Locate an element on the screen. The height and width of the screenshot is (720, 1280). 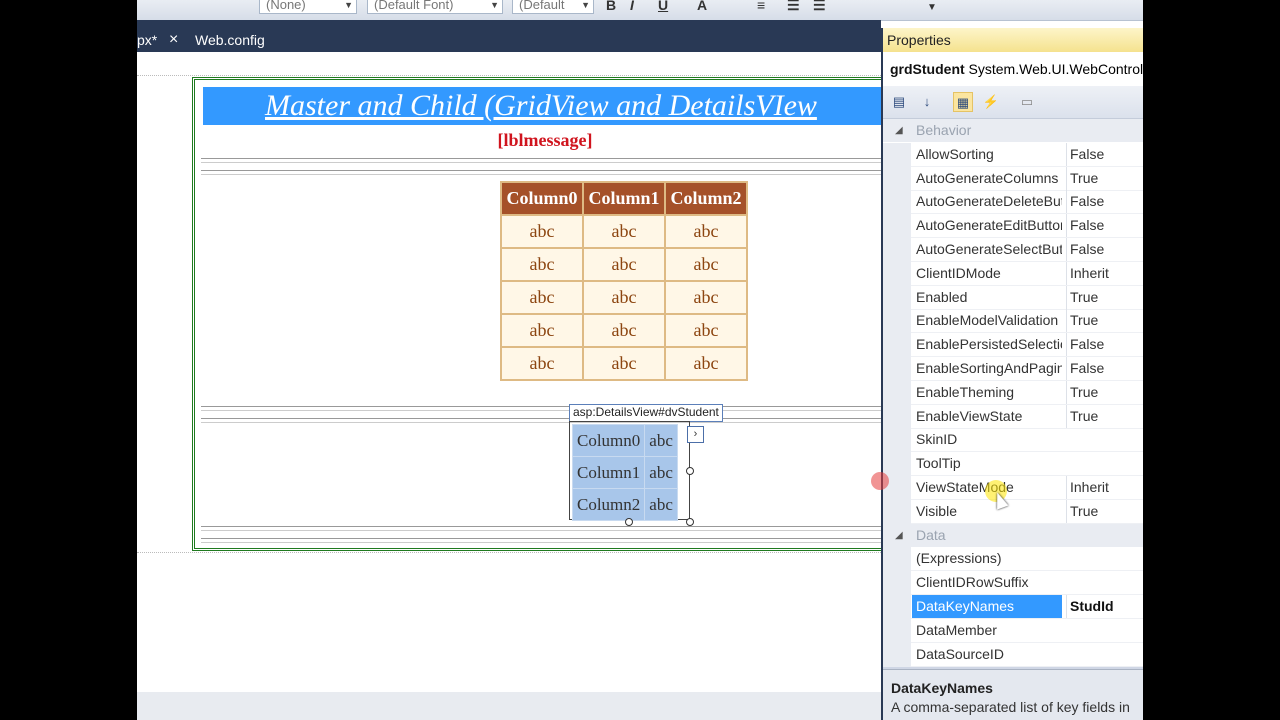
bold-button: B is located at coordinates (611, 6).